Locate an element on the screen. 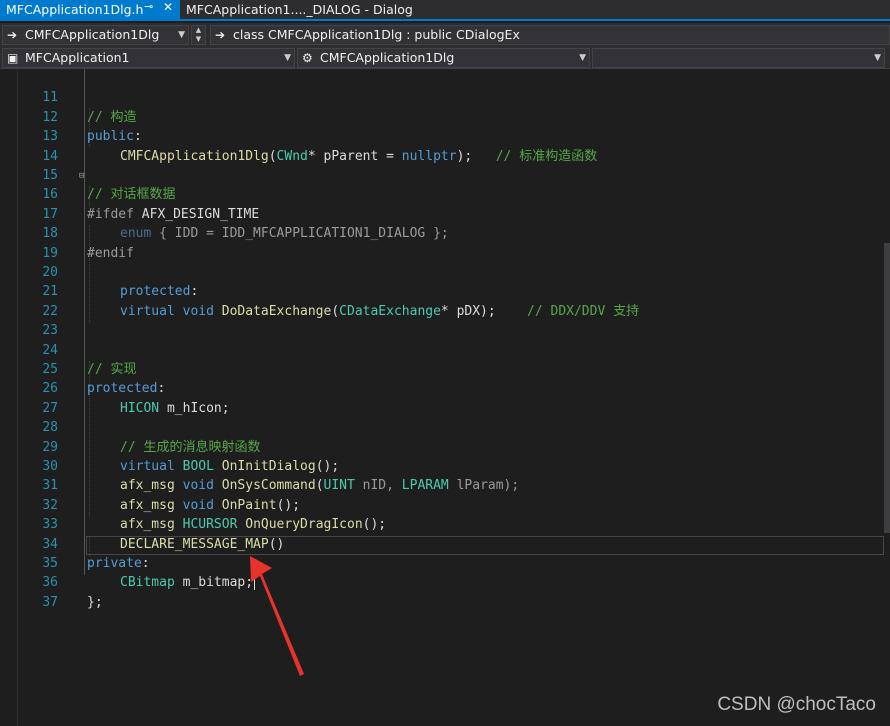 The height and width of the screenshot is (726, 890). annotation-arrow-icon is located at coordinates (277, 616).